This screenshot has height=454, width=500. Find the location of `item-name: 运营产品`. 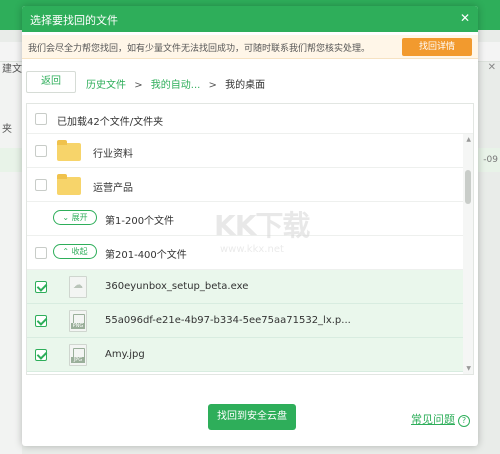

item-name: 运营产品 is located at coordinates (113, 188).